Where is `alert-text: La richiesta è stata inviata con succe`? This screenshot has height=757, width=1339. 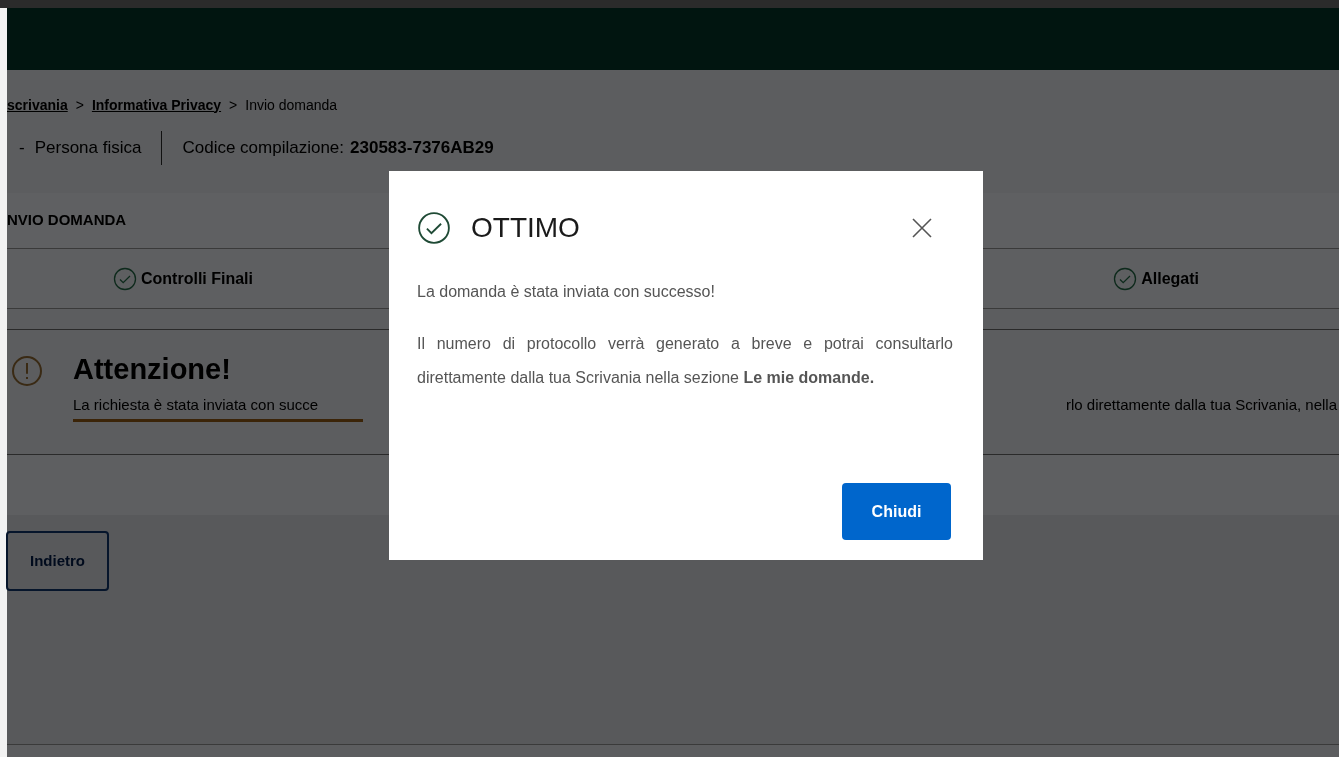
alert-text: La richiesta è stata inviata con succe is located at coordinates (196, 405).